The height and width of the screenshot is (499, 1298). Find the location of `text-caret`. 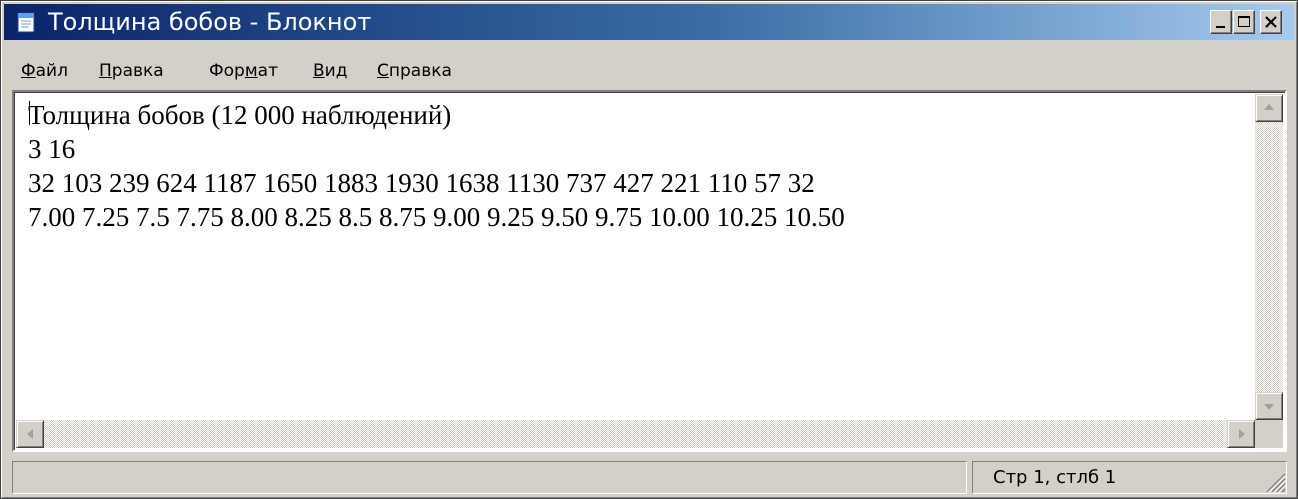

text-caret is located at coordinates (29, 113).